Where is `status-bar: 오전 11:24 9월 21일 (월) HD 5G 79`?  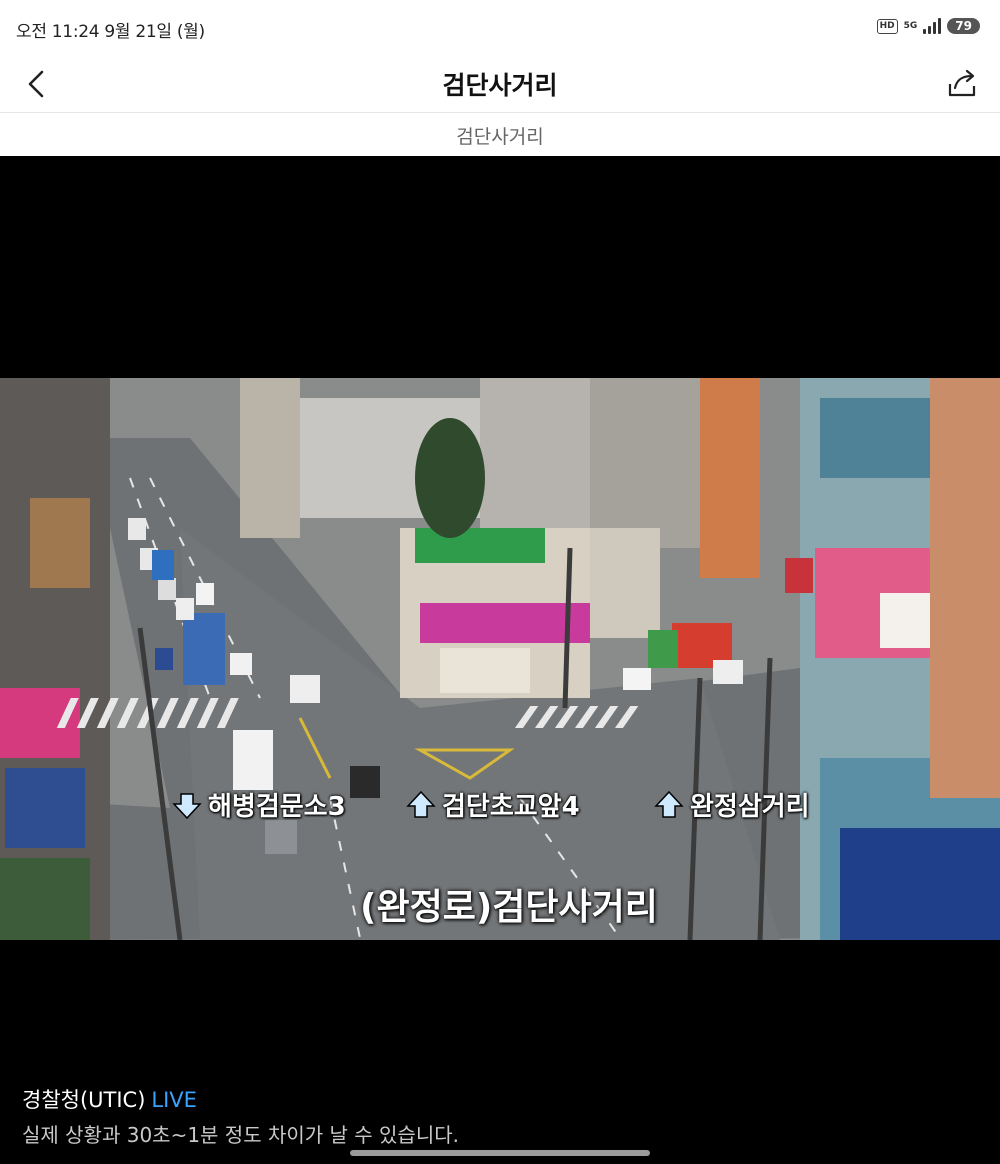 status-bar: 오전 11:24 9월 21일 (월) HD 5G 79 is located at coordinates (500, 29).